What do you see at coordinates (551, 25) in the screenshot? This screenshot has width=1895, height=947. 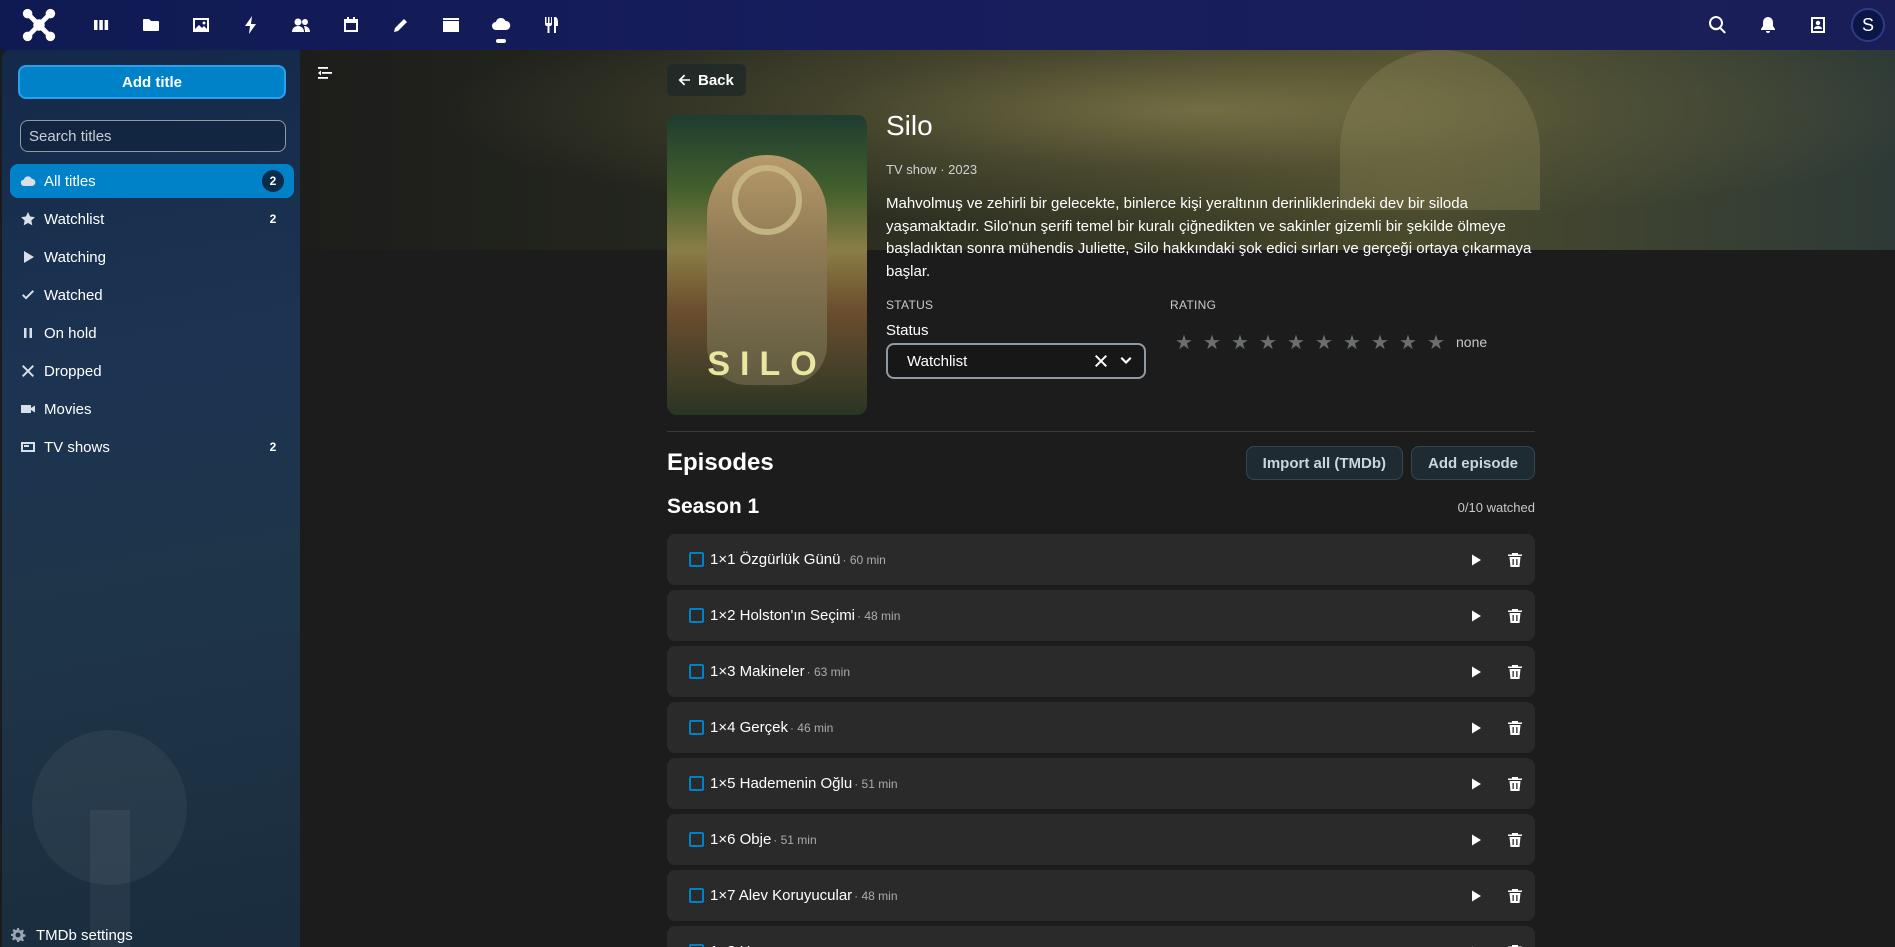 I see `recipes-icon` at bounding box center [551, 25].